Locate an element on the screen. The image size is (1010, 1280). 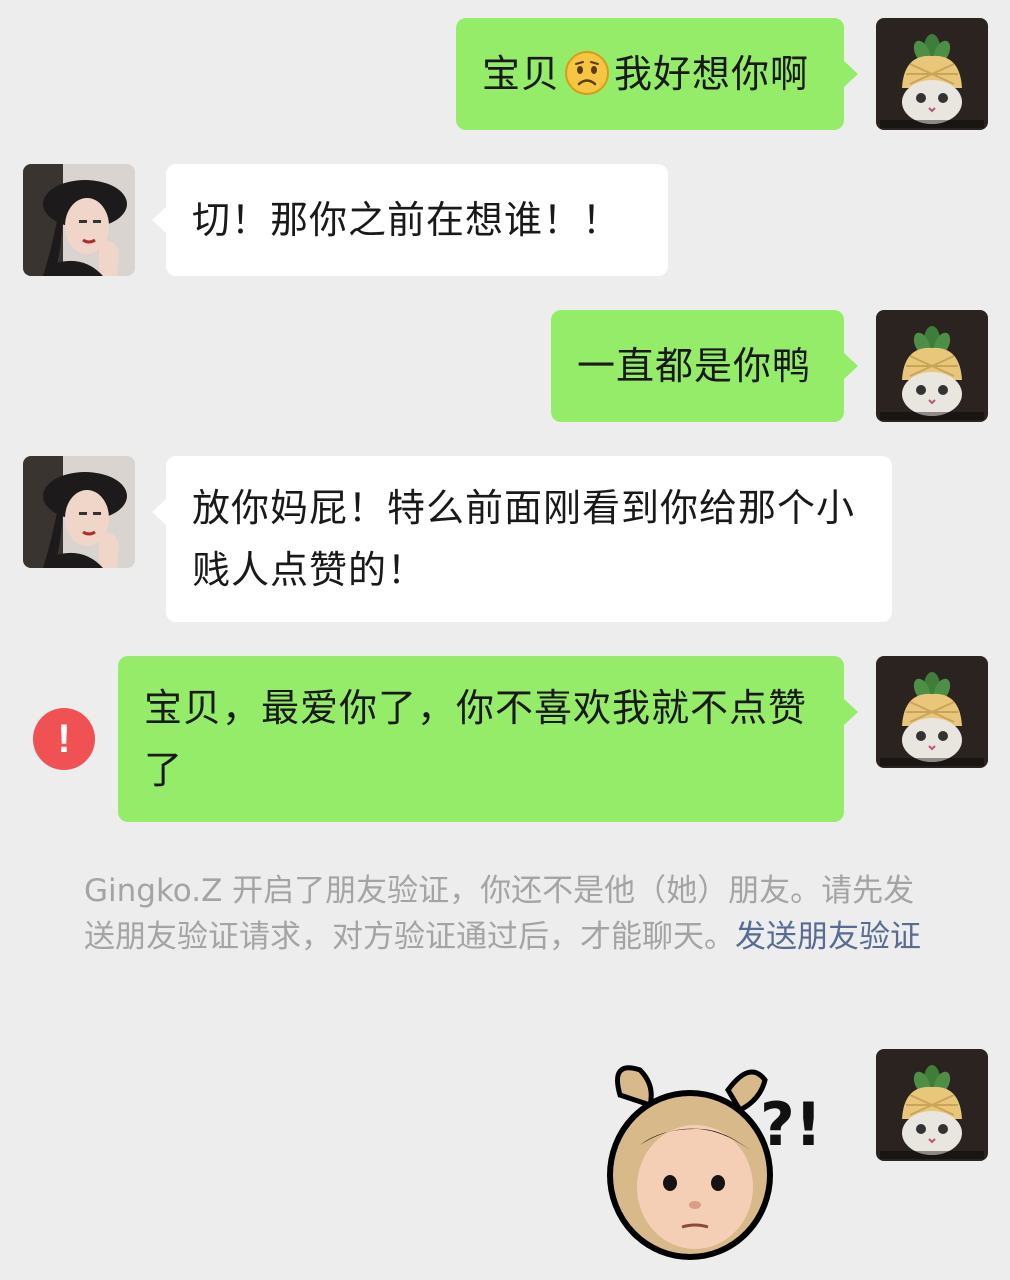
message-bubble-1: 宝贝 我好想你啊 is located at coordinates (657, 74).